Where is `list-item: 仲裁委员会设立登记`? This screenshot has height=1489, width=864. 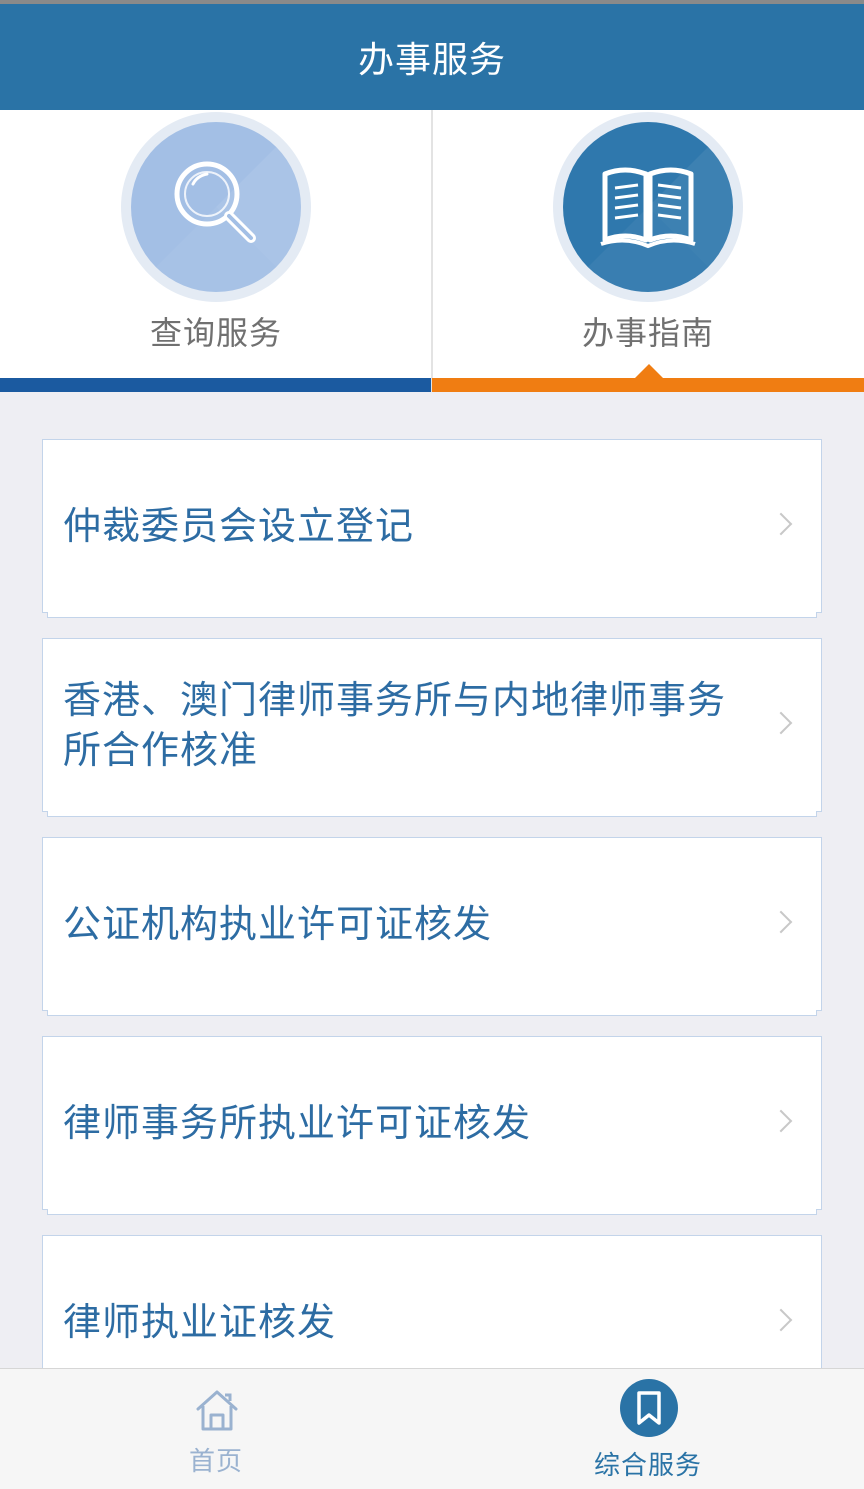 list-item: 仲裁委员会设立登记 is located at coordinates (432, 528).